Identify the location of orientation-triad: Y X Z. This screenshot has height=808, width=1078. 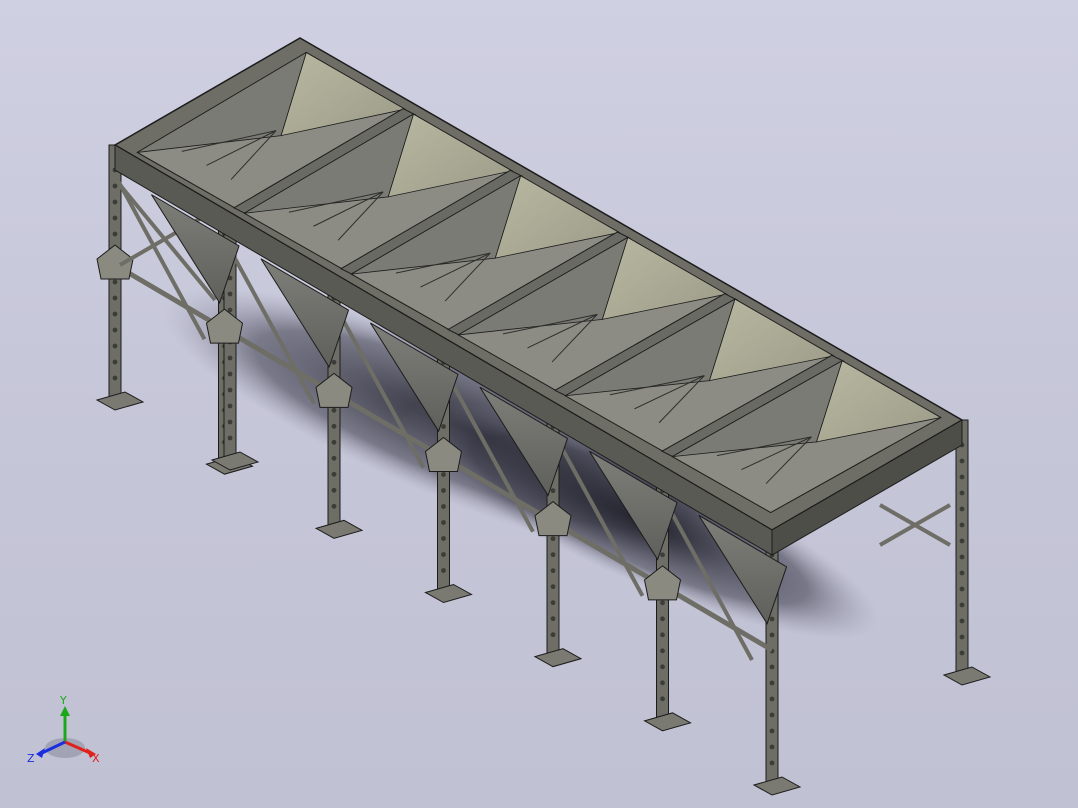
(65, 735).